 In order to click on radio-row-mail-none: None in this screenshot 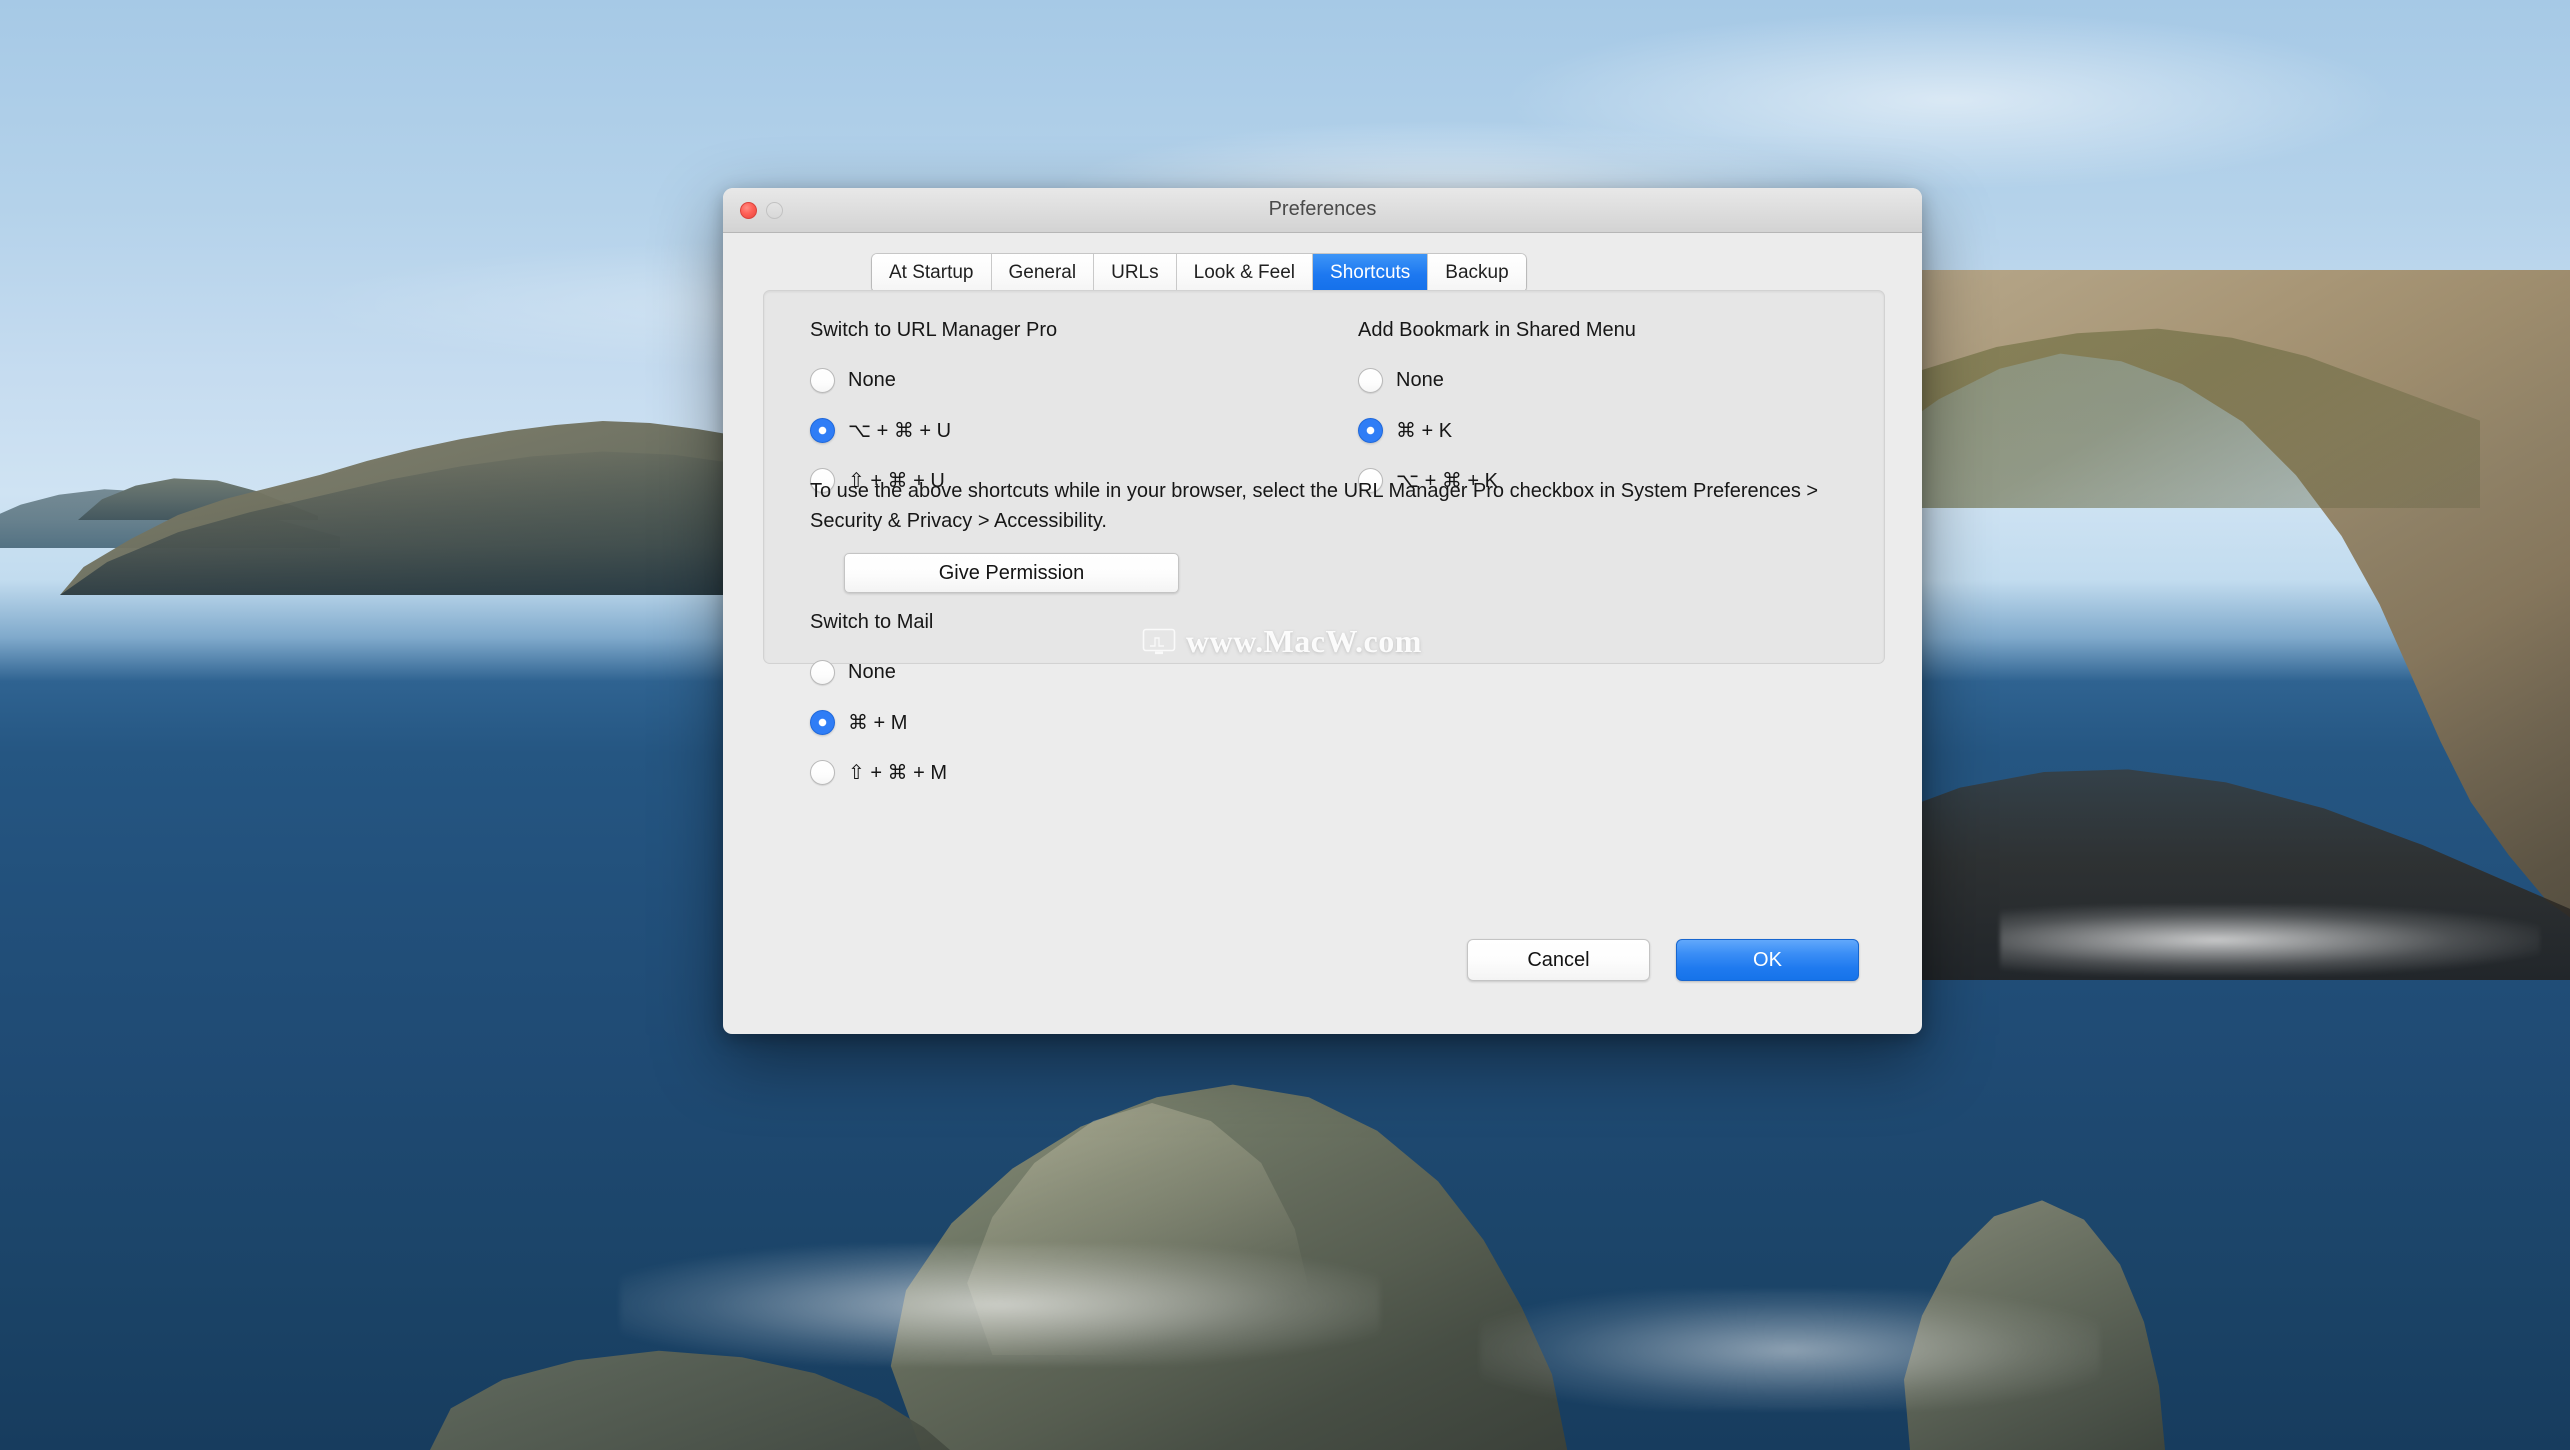, I will do `click(878, 672)`.